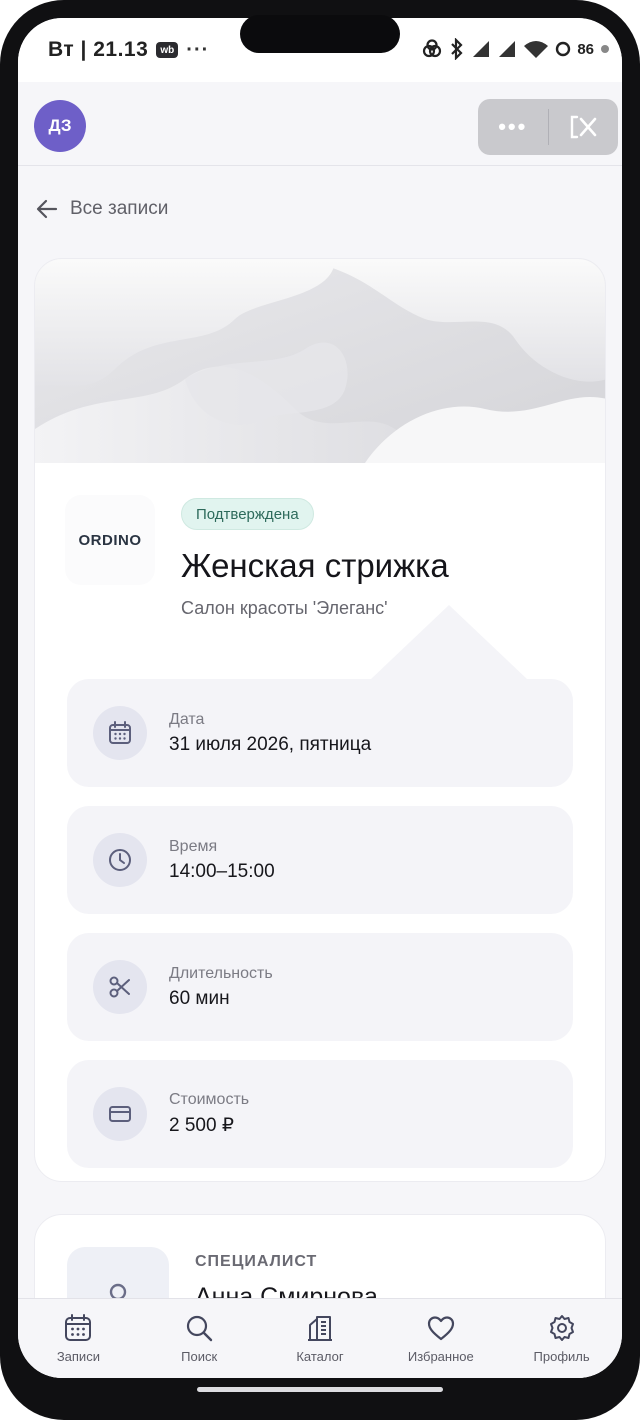  I want to click on status-badge-label: Подтверждена, so click(247, 514).